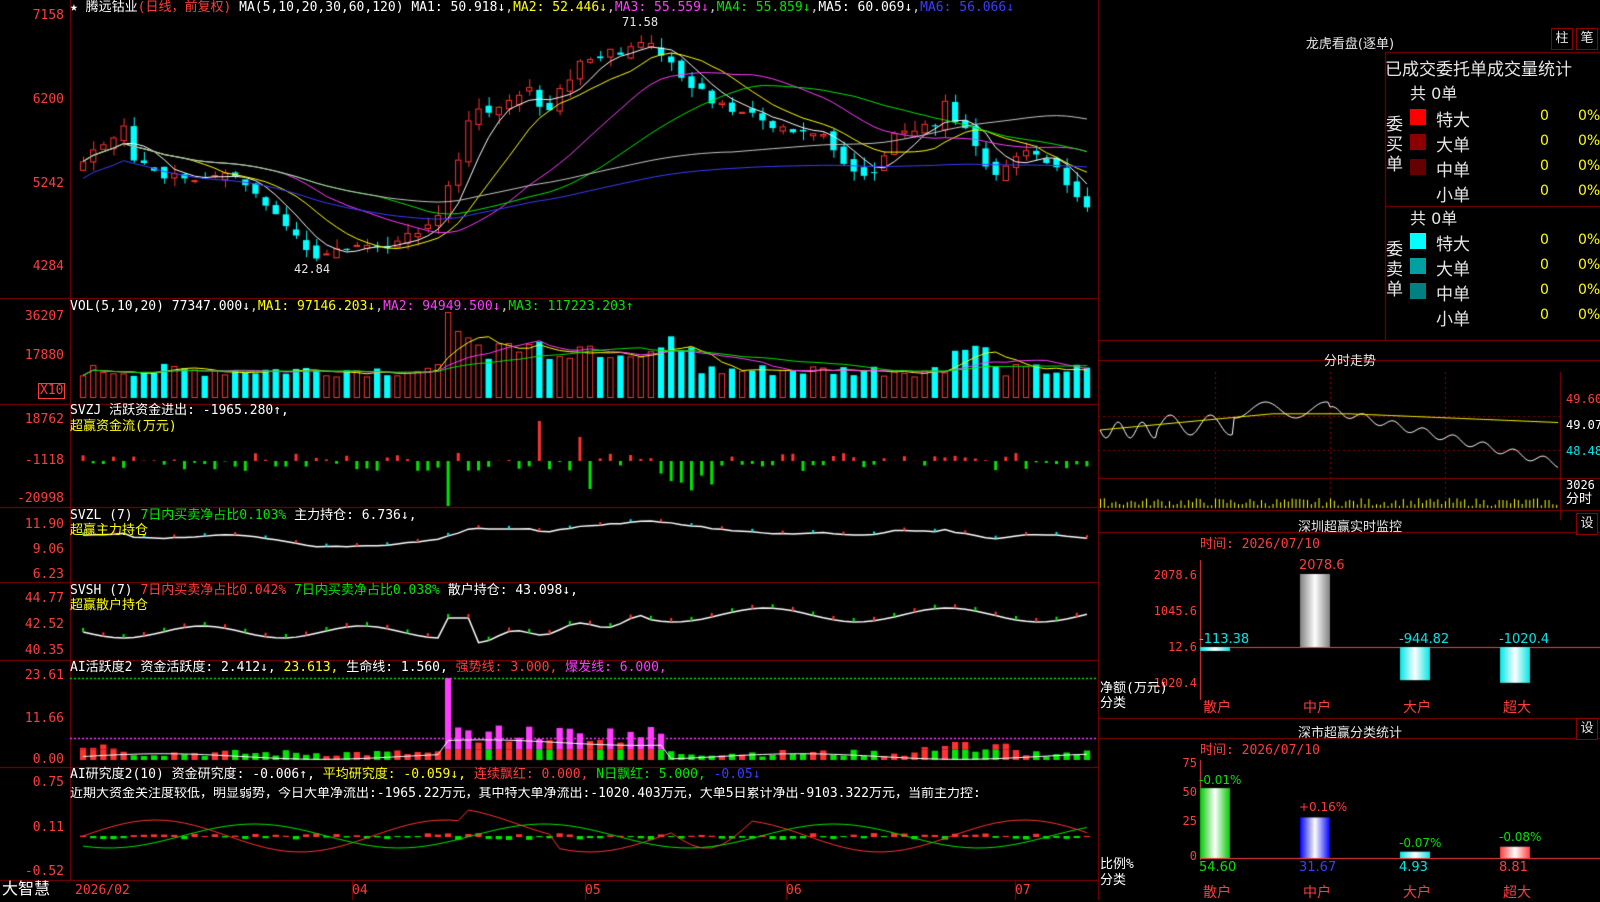 This screenshot has height=902, width=1600. I want to click on sell-row-pct-0: 0%, so click(1589, 240).